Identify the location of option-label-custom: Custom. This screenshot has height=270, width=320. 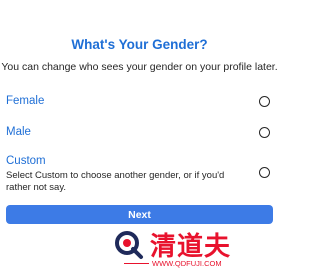
(26, 161).